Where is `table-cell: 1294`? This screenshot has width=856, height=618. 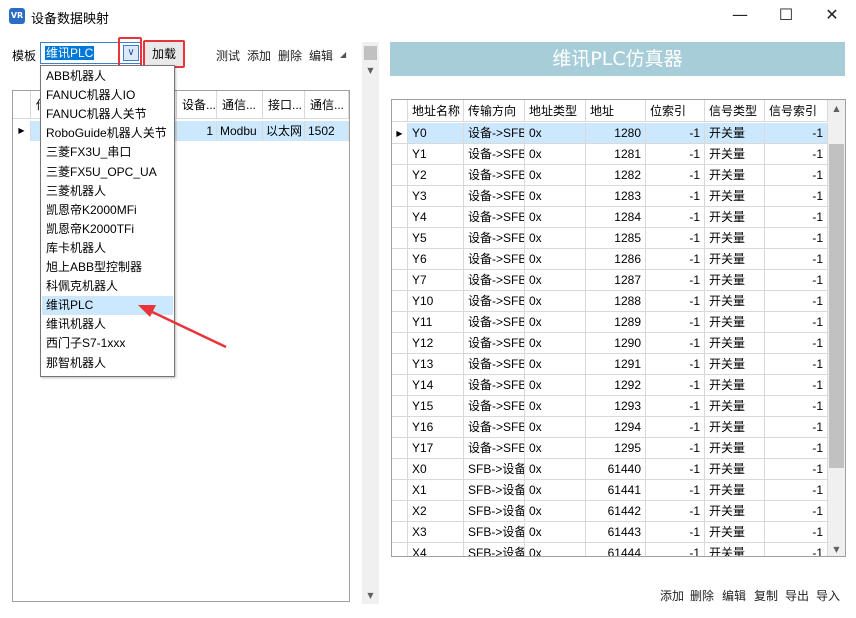
table-cell: 1294 is located at coordinates (616, 427).